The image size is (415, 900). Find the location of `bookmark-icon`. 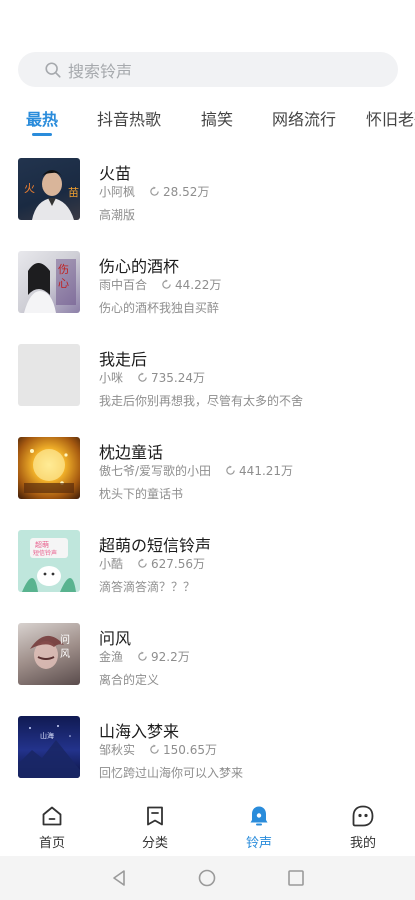

bookmark-icon is located at coordinates (155, 816).